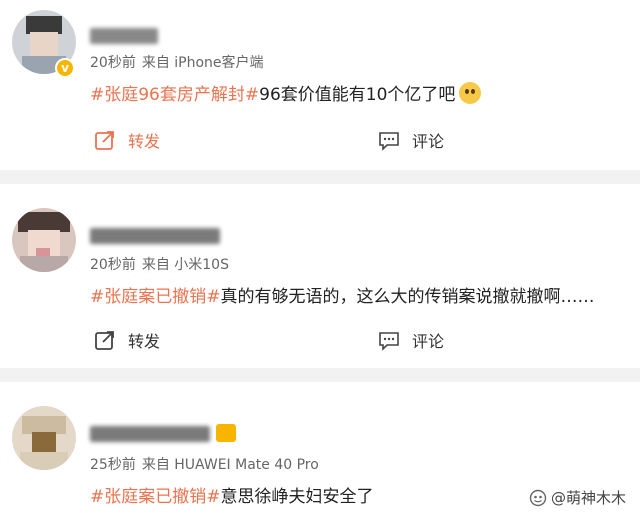  I want to click on post-text: 意思徐峥夫妇安全了, so click(297, 497).